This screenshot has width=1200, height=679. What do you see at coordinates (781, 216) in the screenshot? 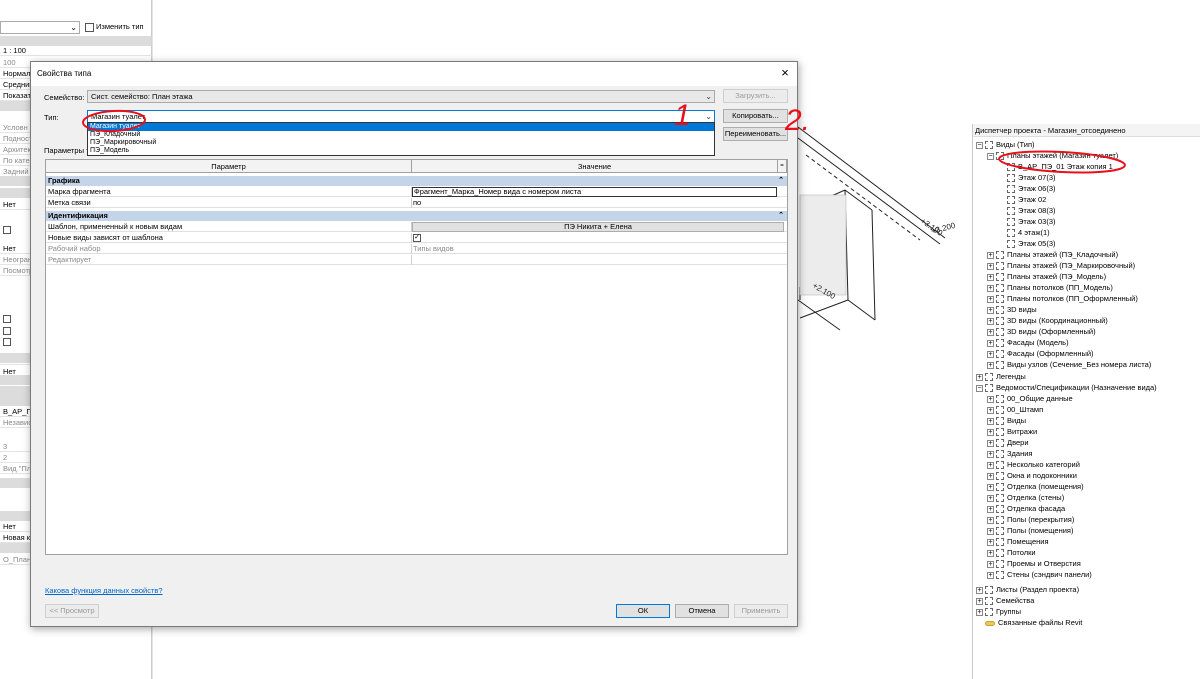
I see `collapse-icon: ⌃` at bounding box center [781, 216].